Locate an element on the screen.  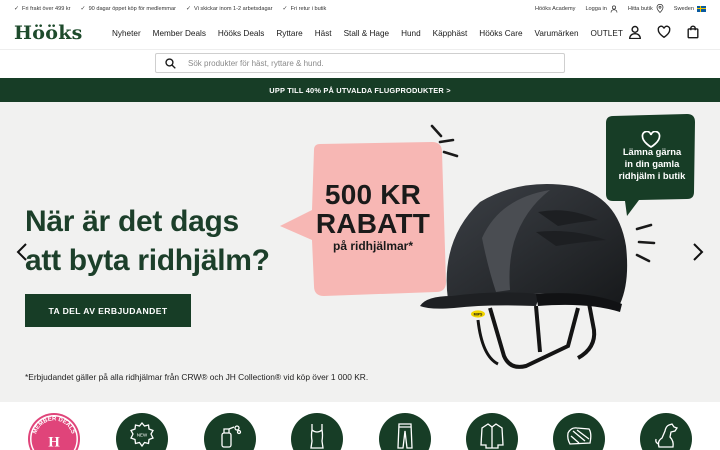
user-icon is located at coordinates (614, 9).